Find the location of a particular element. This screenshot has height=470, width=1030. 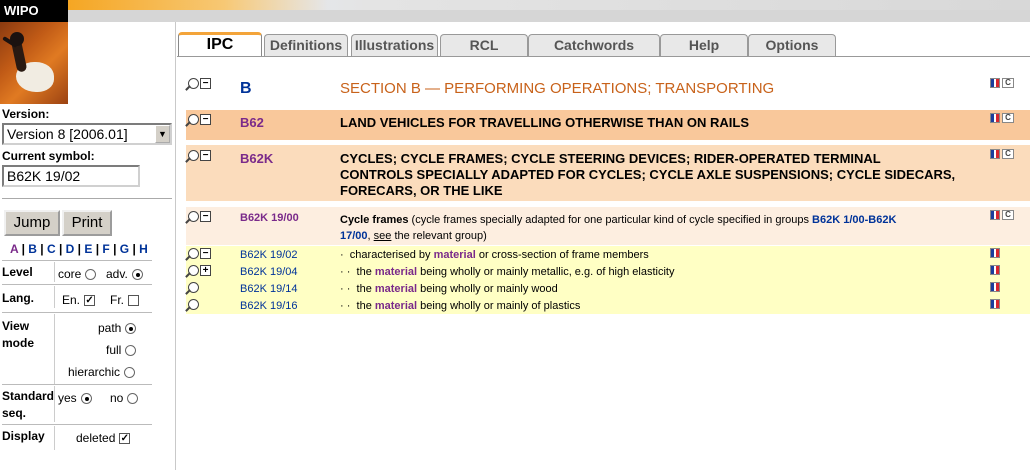

see-link: see is located at coordinates (383, 236).